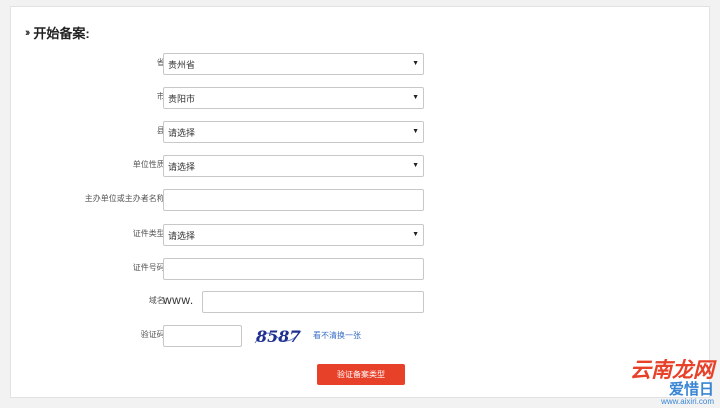 The height and width of the screenshot is (408, 720). What do you see at coordinates (293, 98) in the screenshot?
I see `city-select: 贵阳市 ▼` at bounding box center [293, 98].